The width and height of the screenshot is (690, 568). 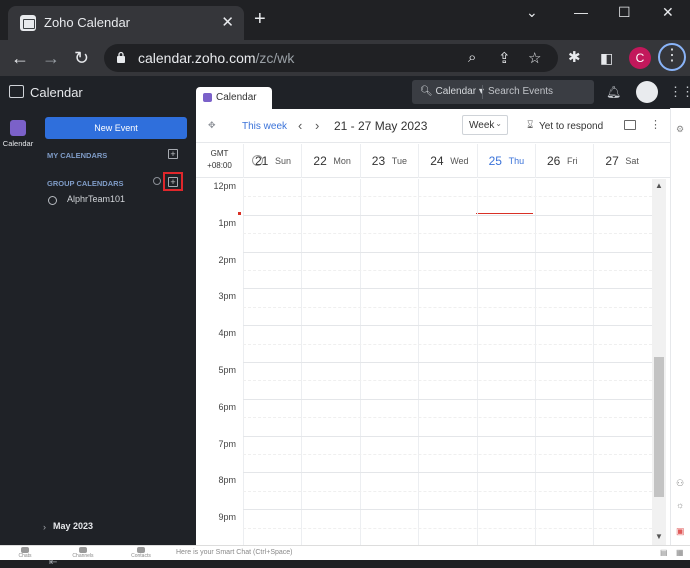 What do you see at coordinates (659, 427) in the screenshot?
I see `scroll-thumb` at bounding box center [659, 427].